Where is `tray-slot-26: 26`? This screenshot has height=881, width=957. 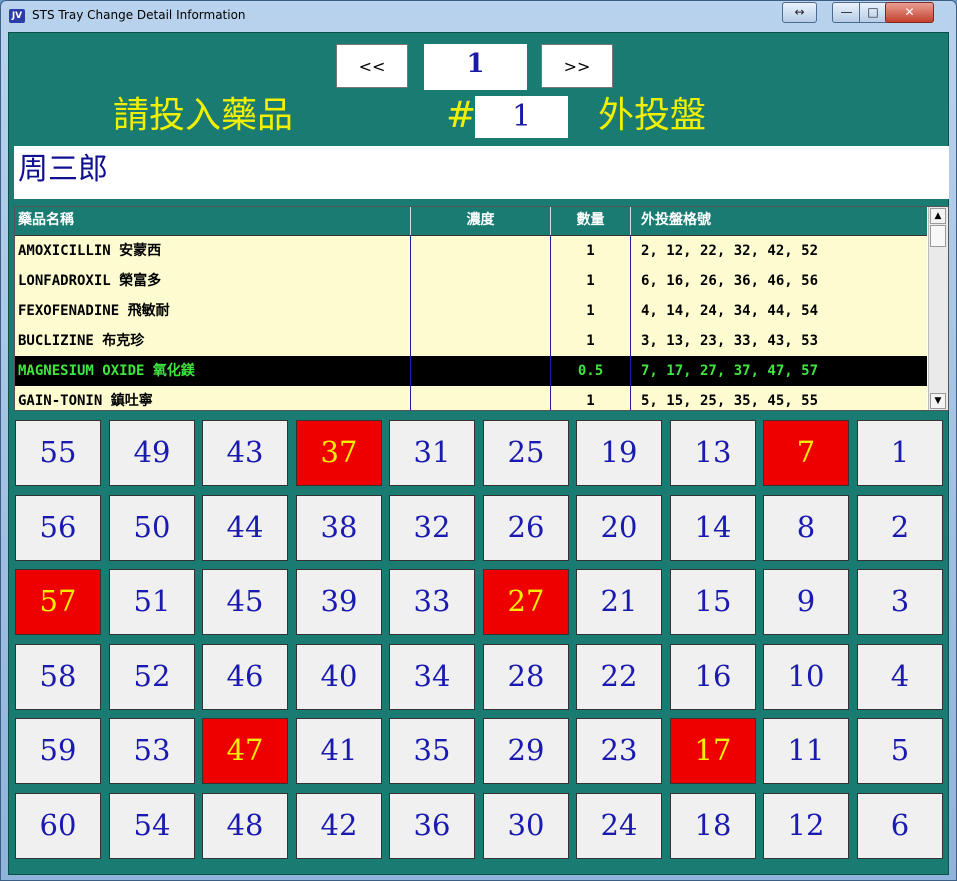 tray-slot-26: 26 is located at coordinates (526, 527).